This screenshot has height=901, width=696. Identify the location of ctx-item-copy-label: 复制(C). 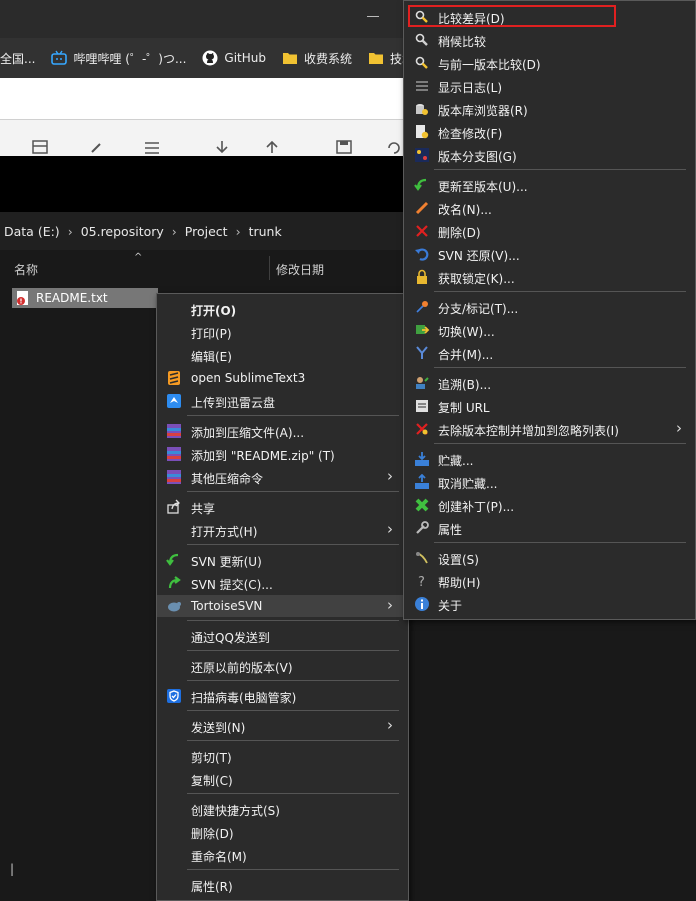
(212, 781).